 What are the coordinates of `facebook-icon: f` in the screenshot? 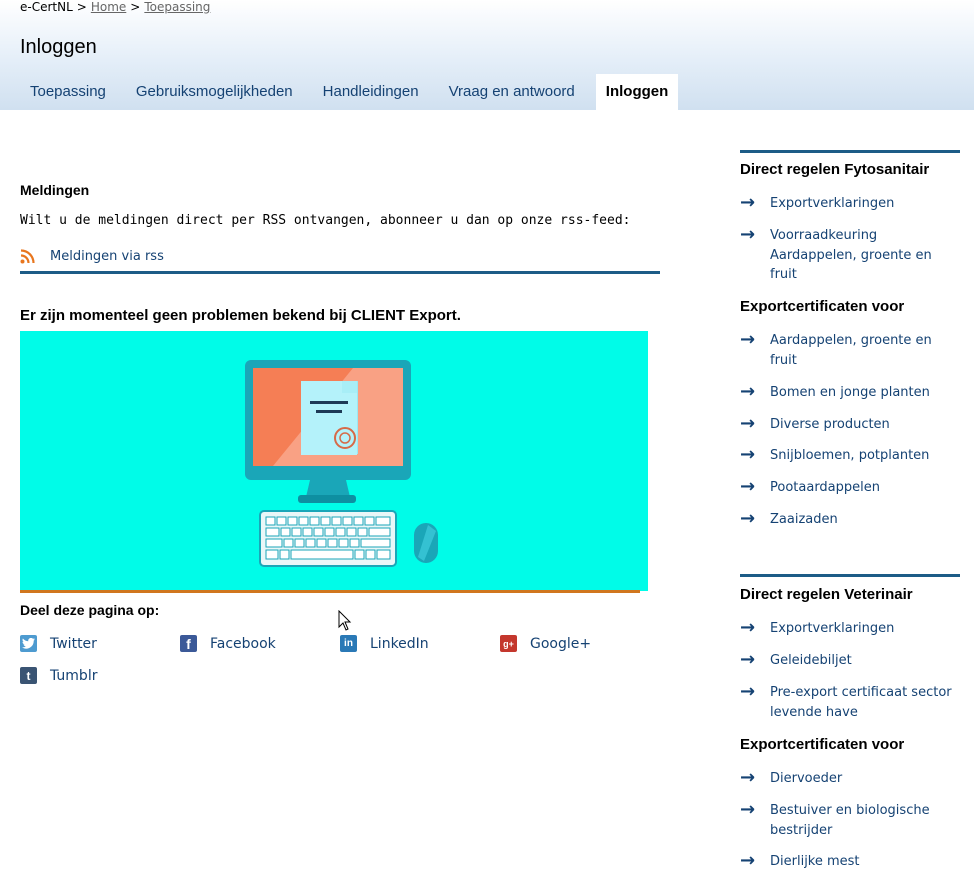 It's located at (188, 643).